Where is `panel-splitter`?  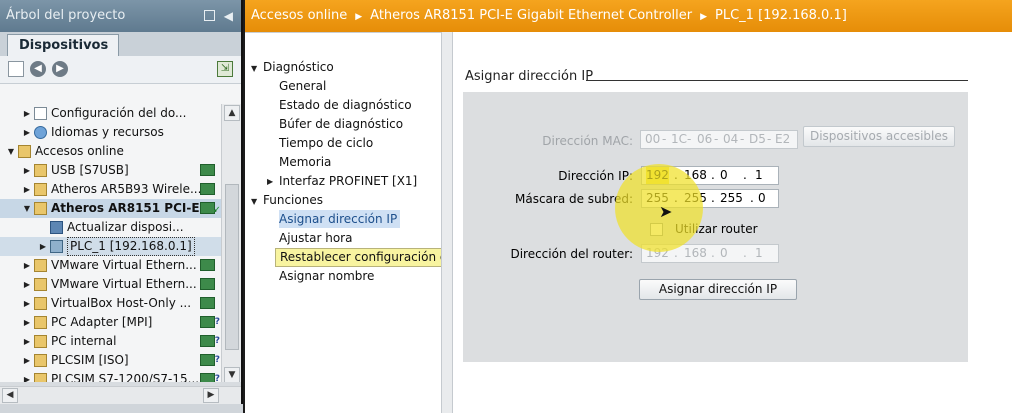
panel-splitter is located at coordinates (447, 222).